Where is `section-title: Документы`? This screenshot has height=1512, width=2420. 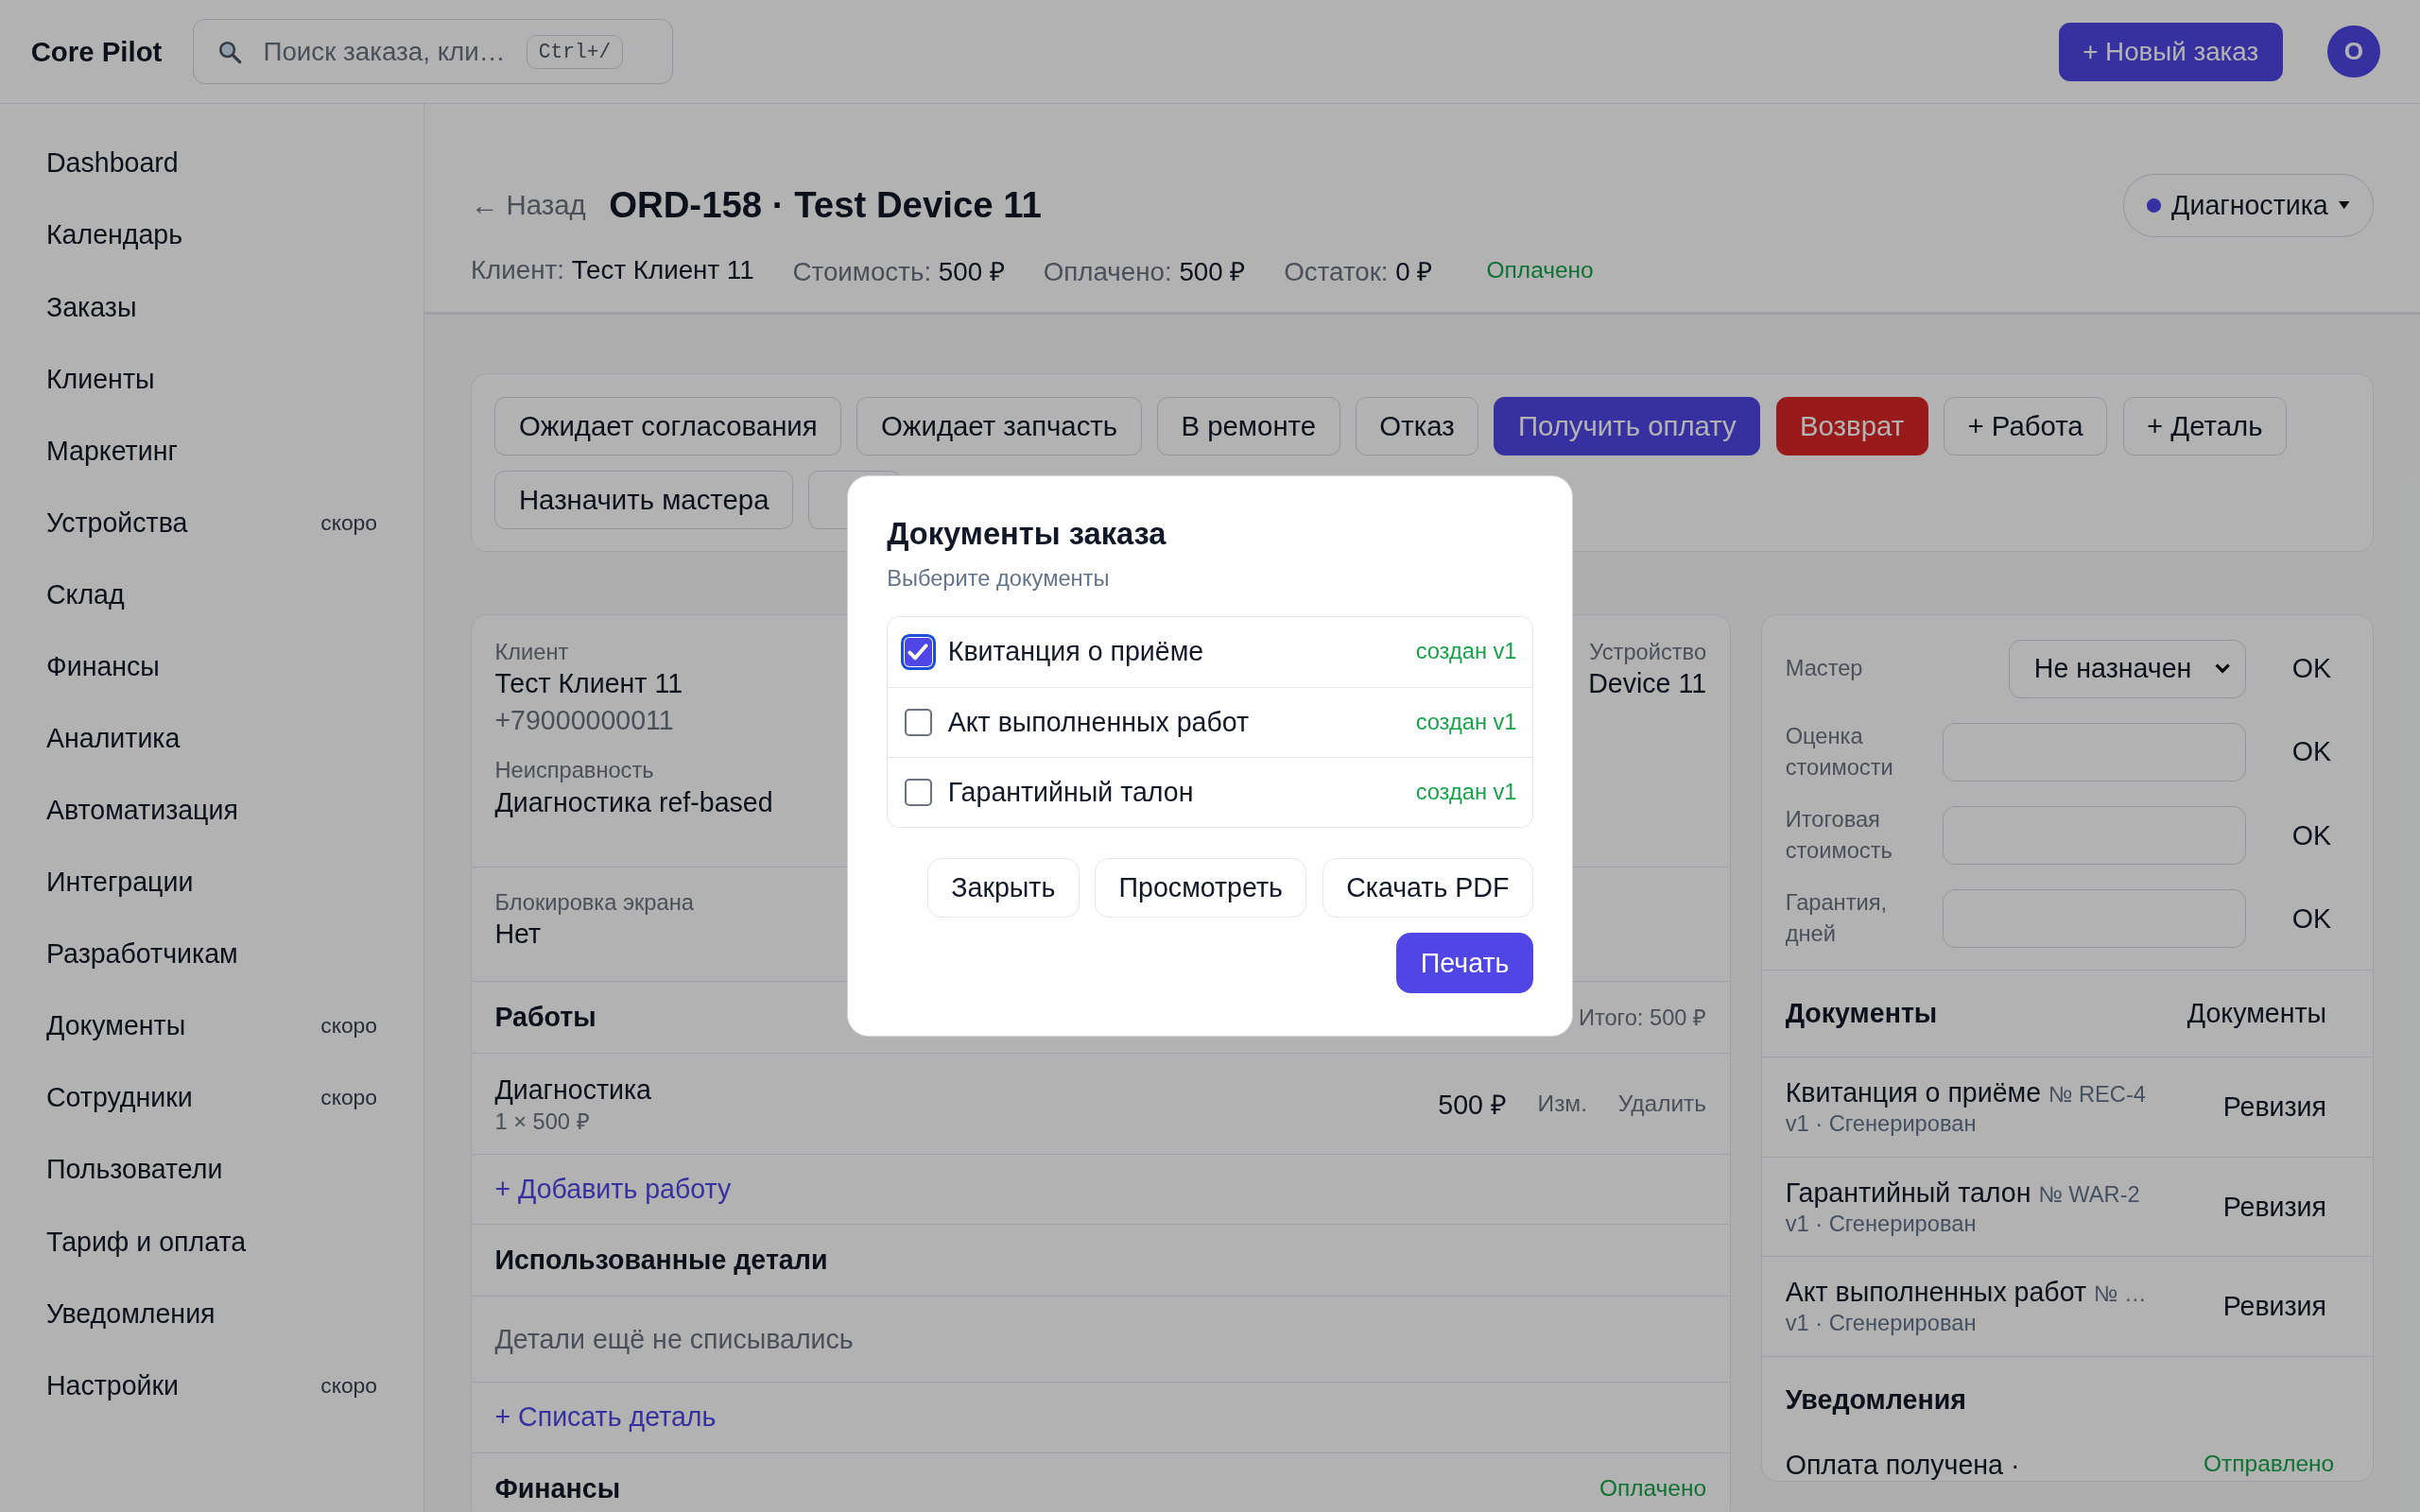 section-title: Документы is located at coordinates (1861, 1014).